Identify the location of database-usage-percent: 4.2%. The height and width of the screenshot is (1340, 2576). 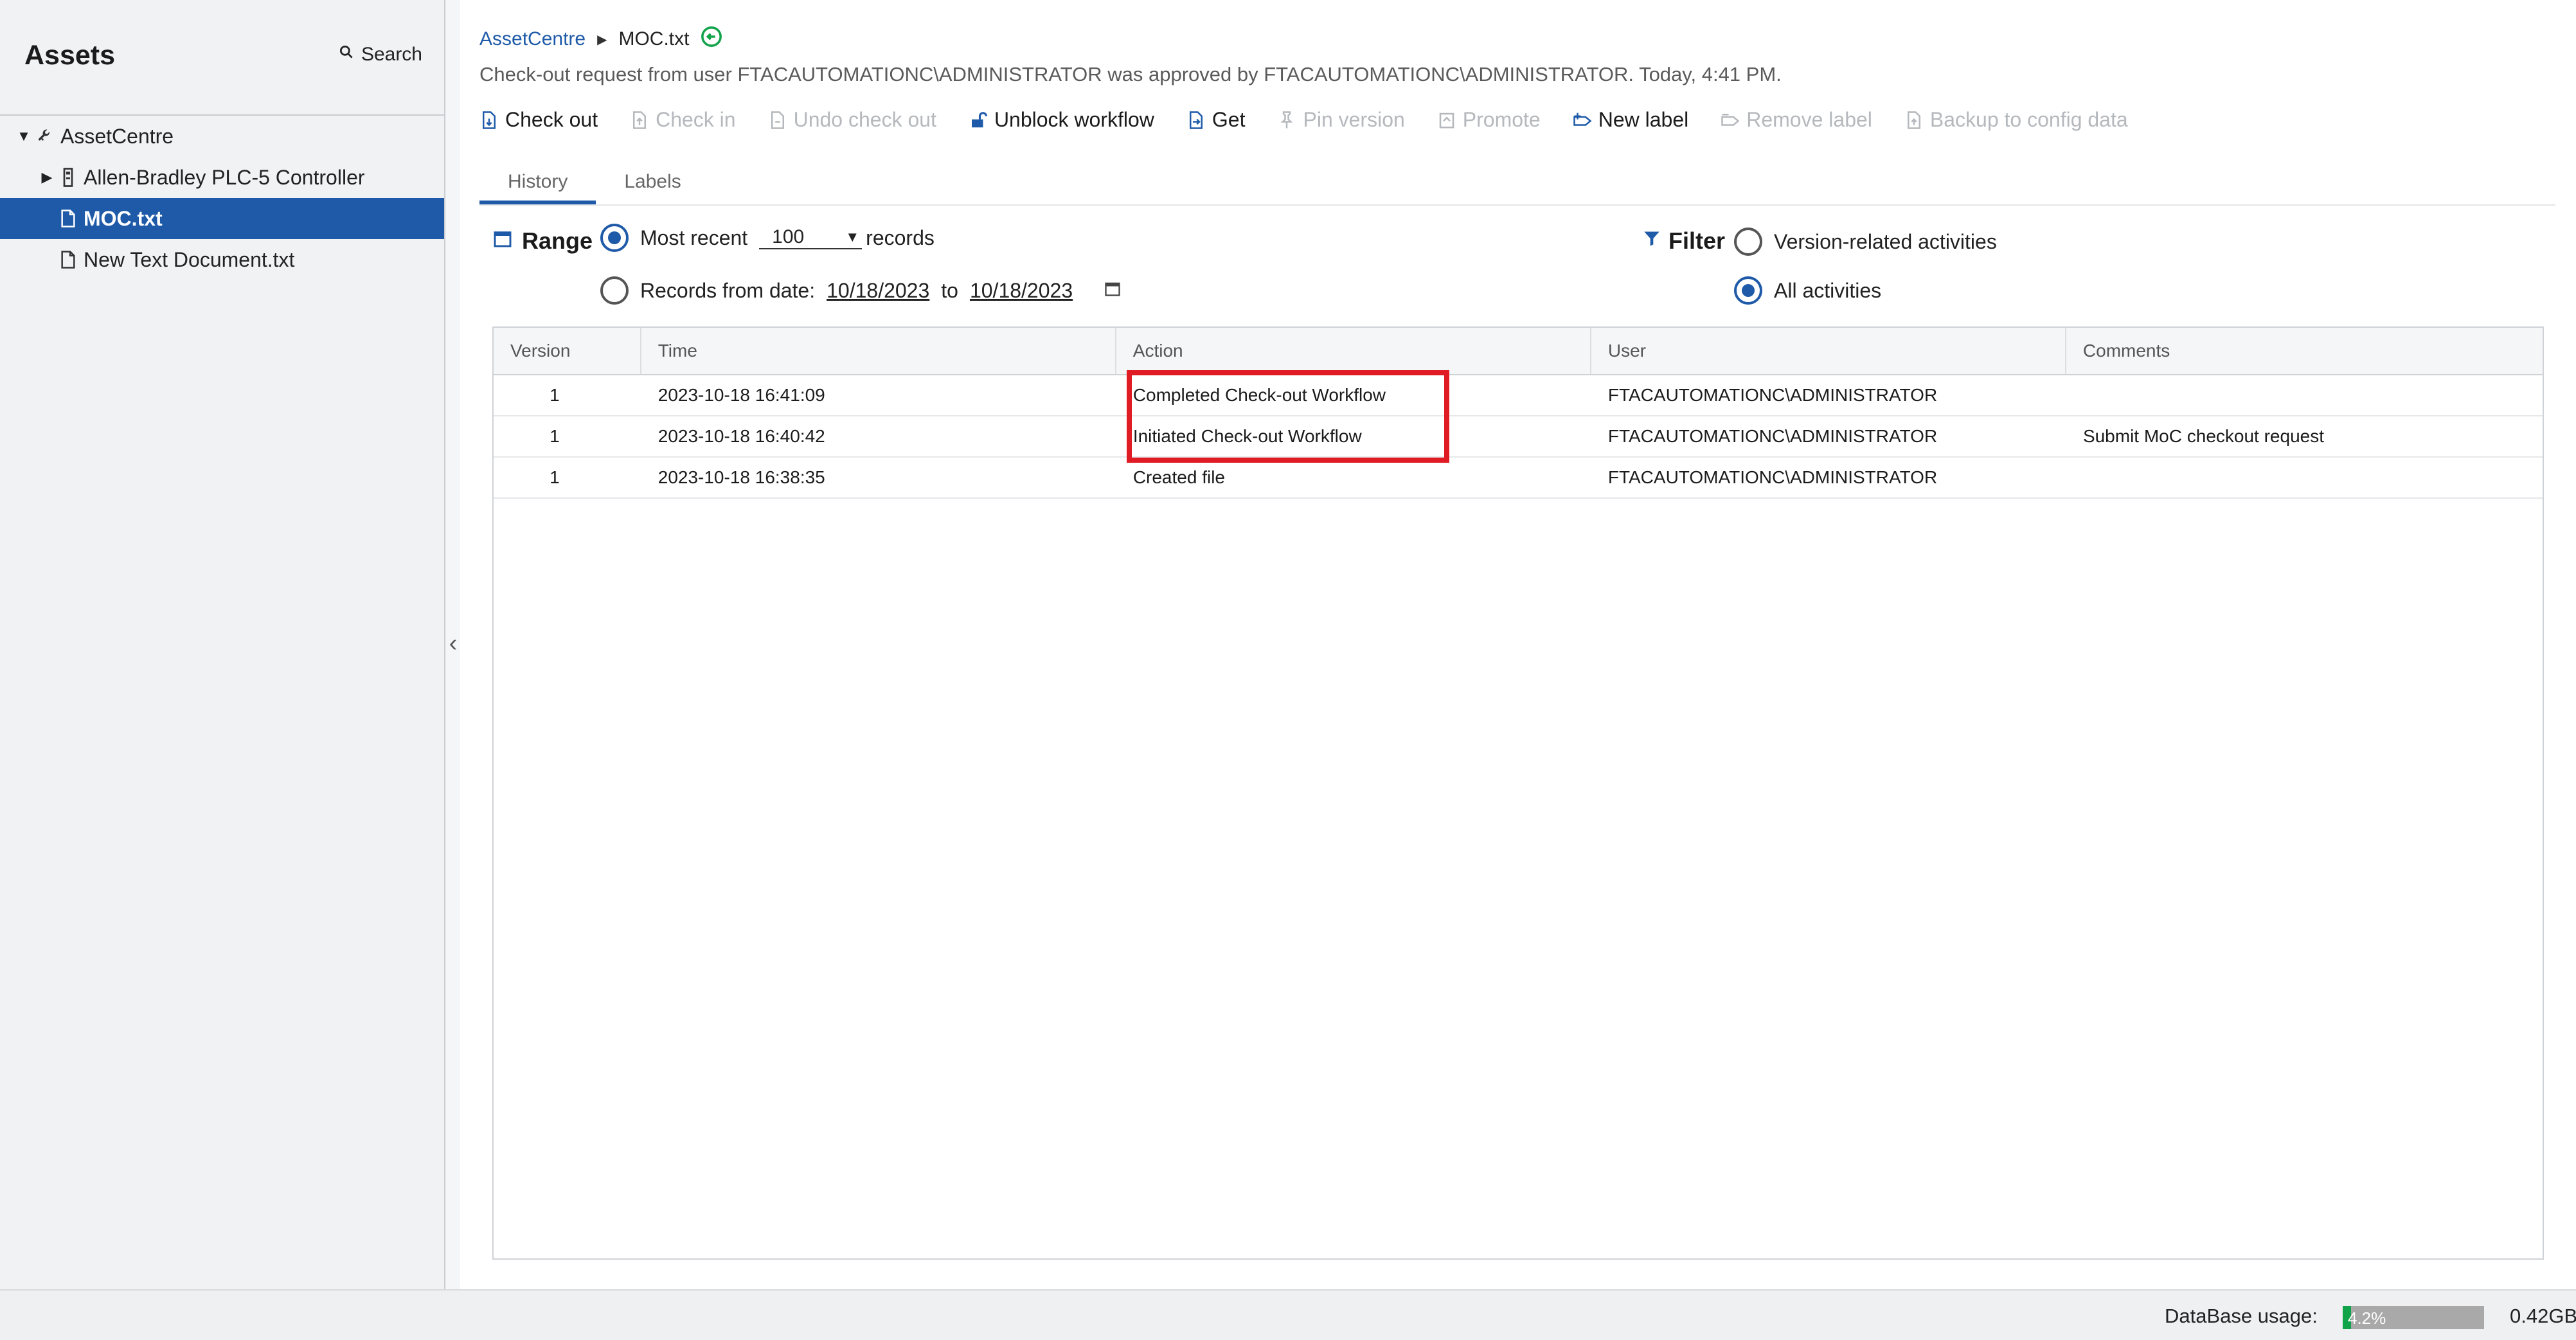
(2367, 1318).